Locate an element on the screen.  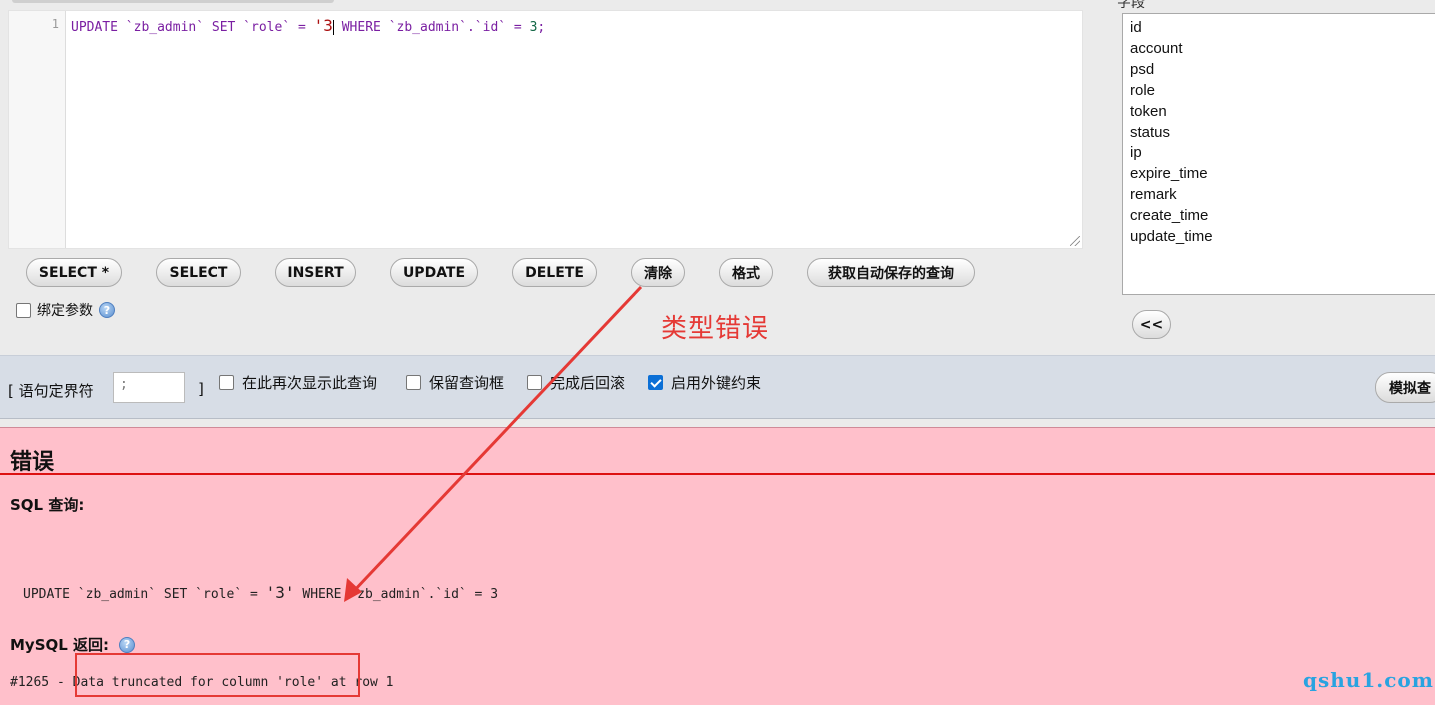
mysql-response-header: MySQL 返回: ? is located at coordinates (73, 644).